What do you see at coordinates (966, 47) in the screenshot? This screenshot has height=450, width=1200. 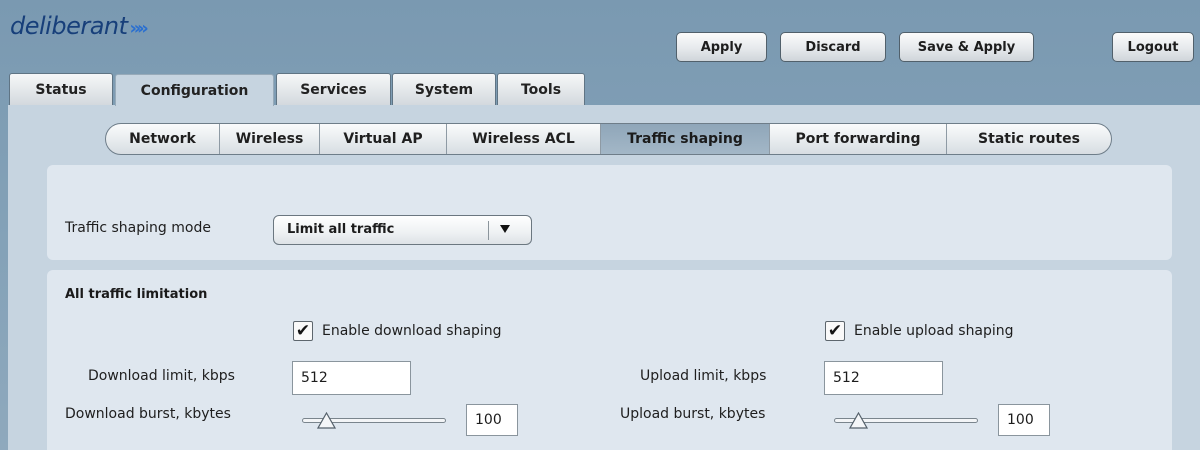 I see `save-apply-button: Save & Apply` at bounding box center [966, 47].